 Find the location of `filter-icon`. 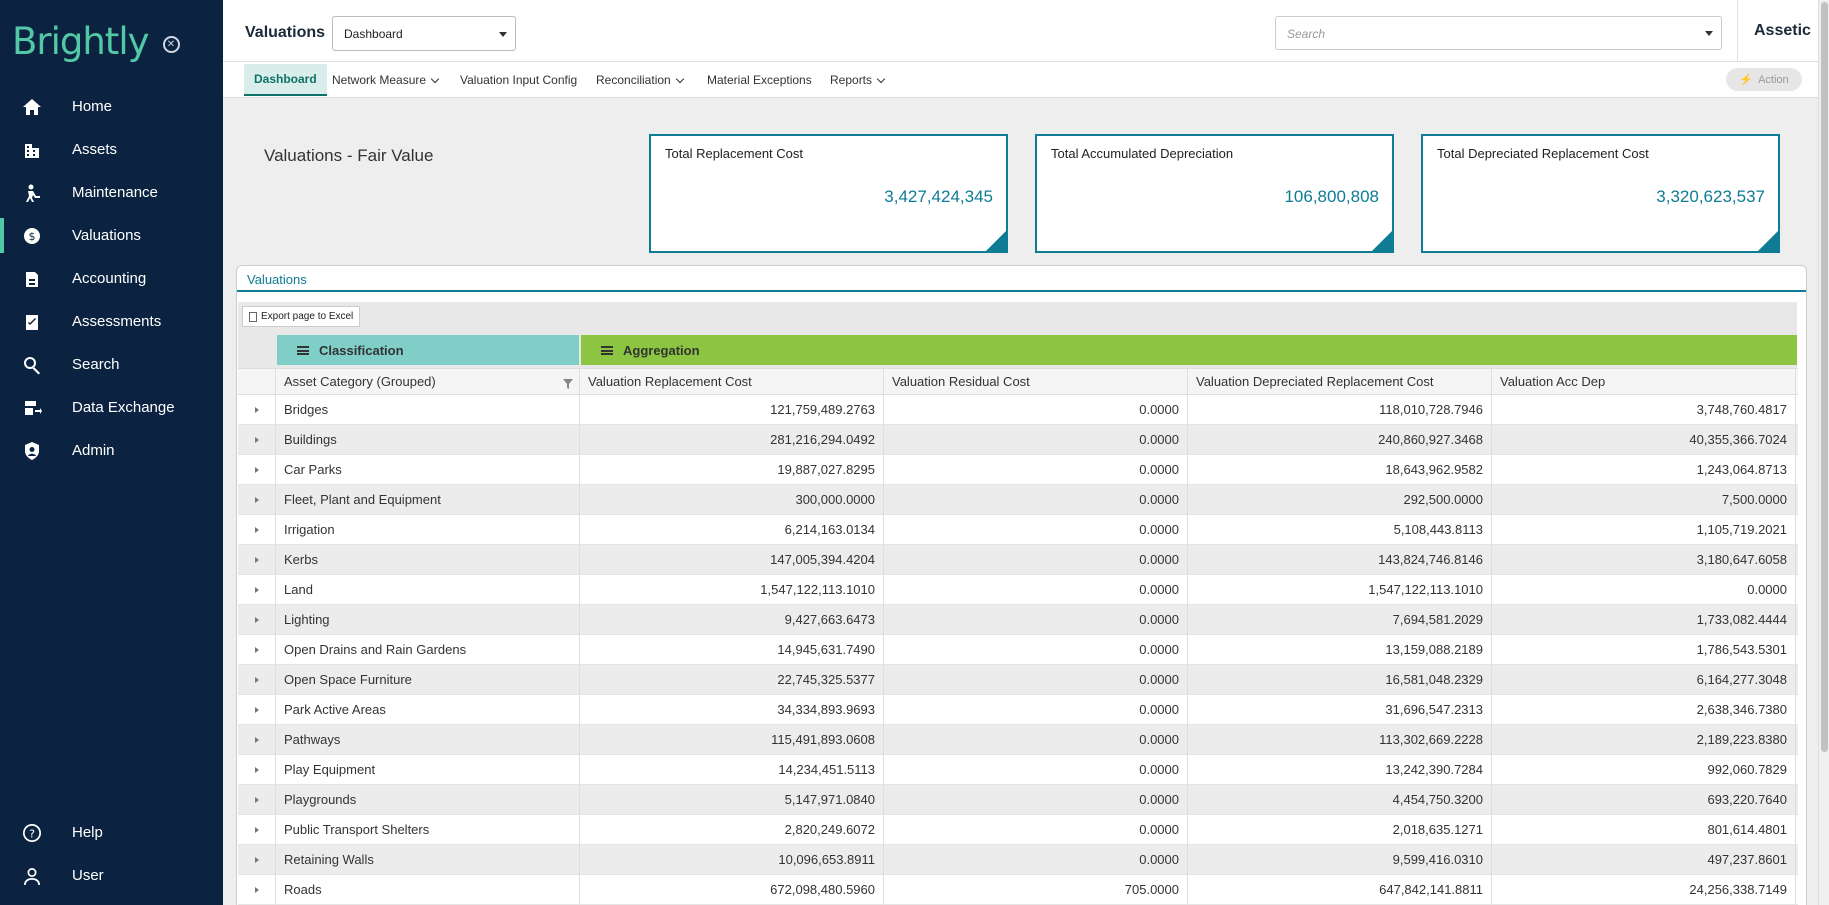

filter-icon is located at coordinates (568, 383).